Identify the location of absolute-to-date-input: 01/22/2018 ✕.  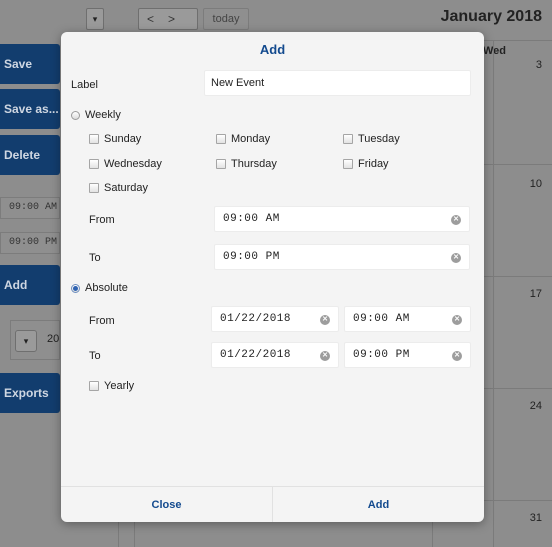
(275, 355).